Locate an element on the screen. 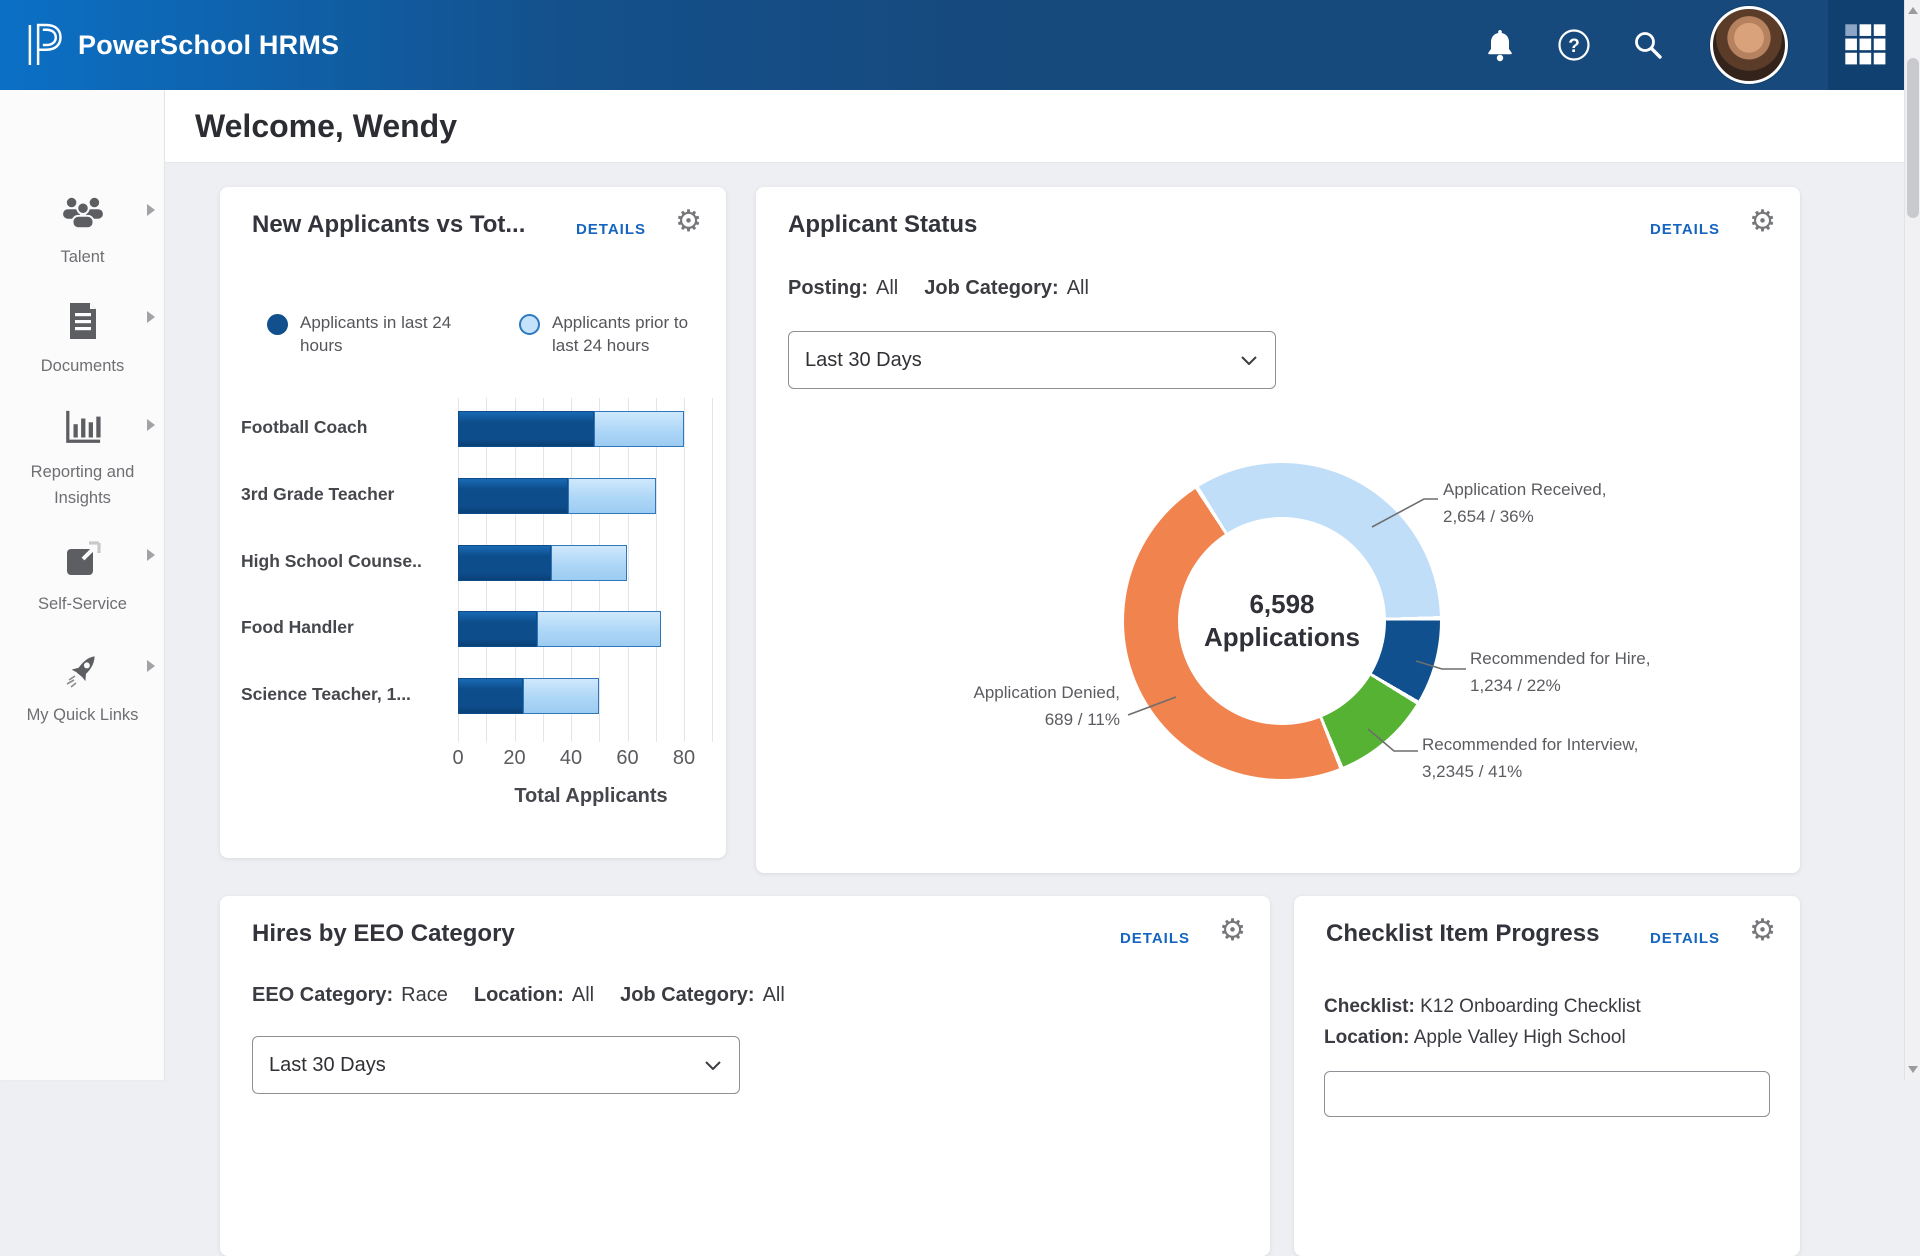  donut-center: 6,598 Applications is located at coordinates (1282, 621).